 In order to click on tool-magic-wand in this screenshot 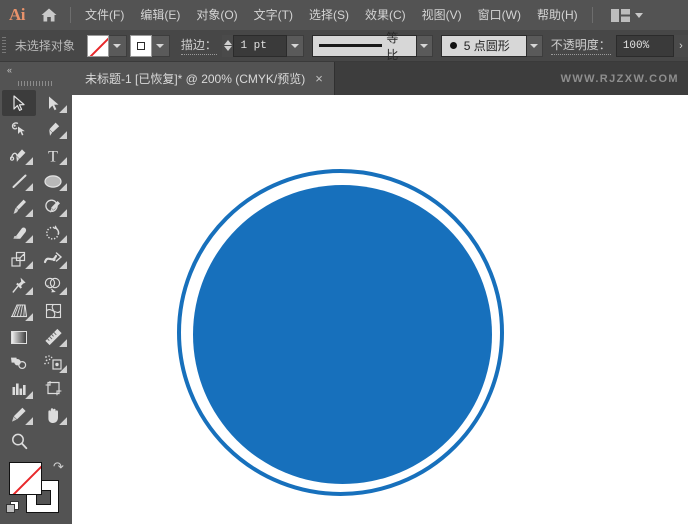, I will do `click(19, 129)`.